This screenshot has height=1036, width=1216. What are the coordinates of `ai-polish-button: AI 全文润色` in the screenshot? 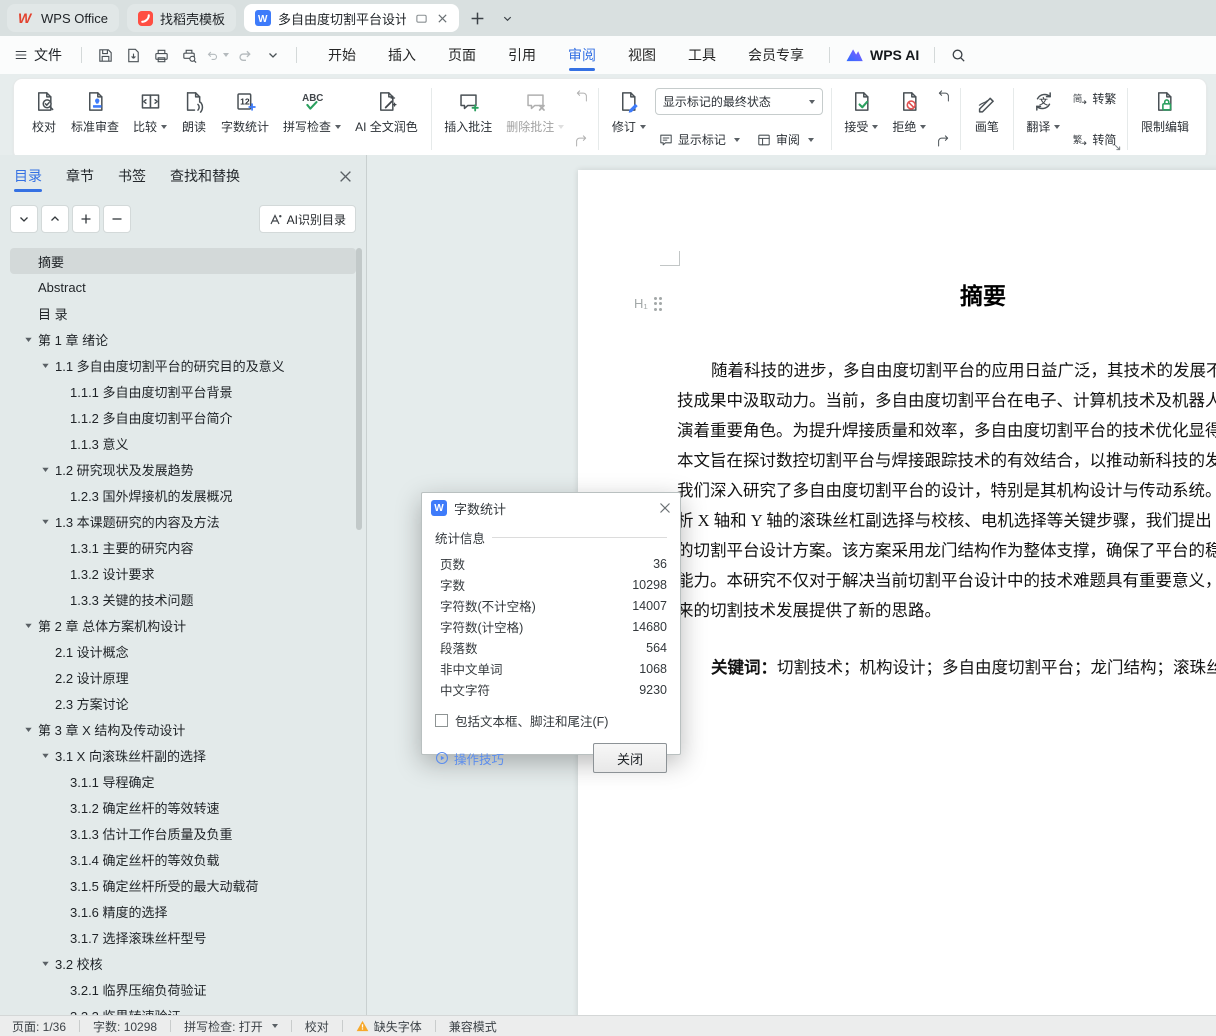 It's located at (386, 119).